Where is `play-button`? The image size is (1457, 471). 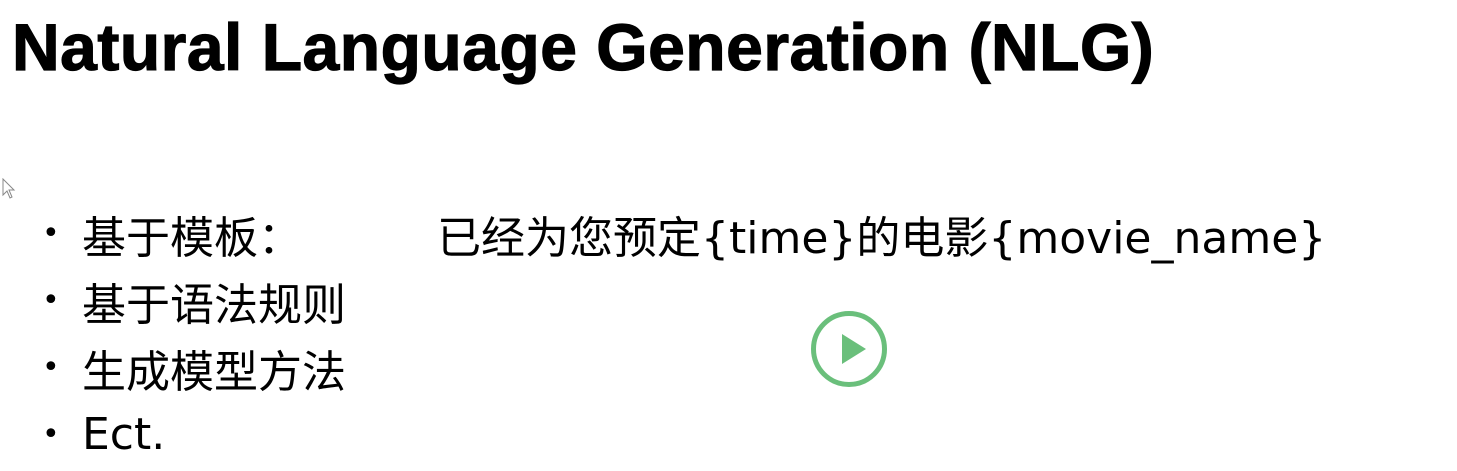 play-button is located at coordinates (849, 349).